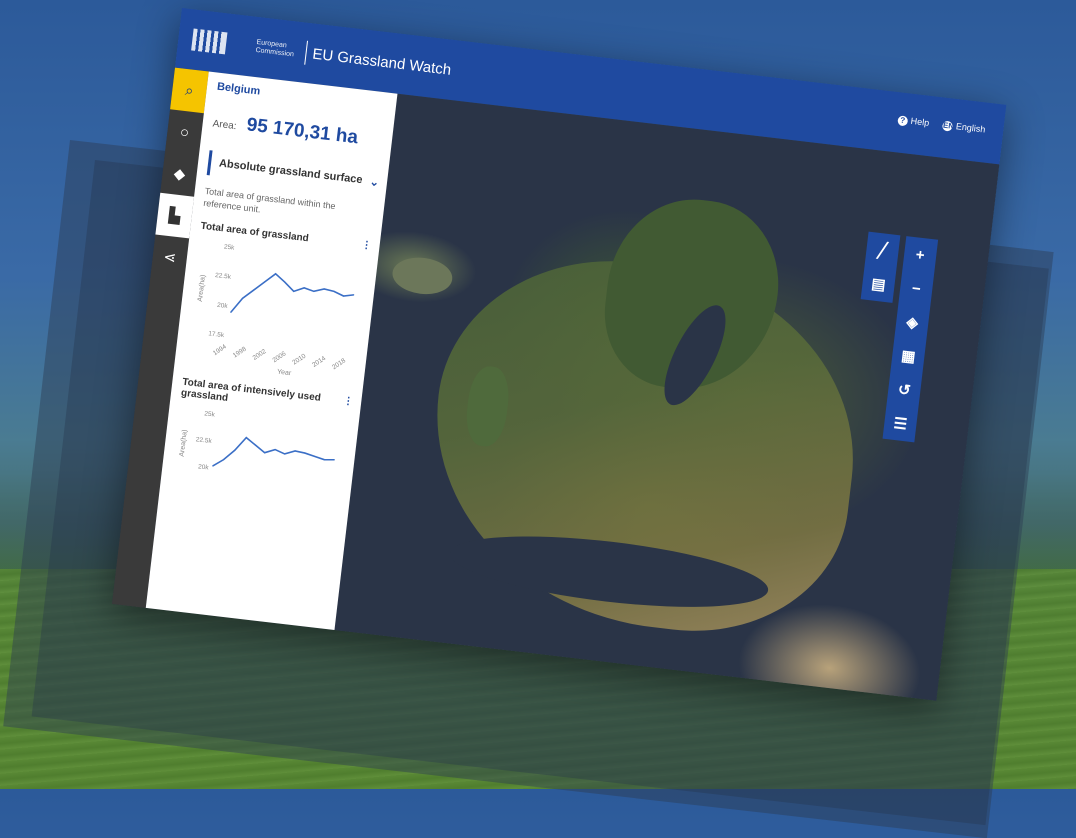 Image resolution: width=1076 pixels, height=838 pixels. Describe the element at coordinates (179, 174) in the screenshot. I see `layers-icon: ◆` at that location.